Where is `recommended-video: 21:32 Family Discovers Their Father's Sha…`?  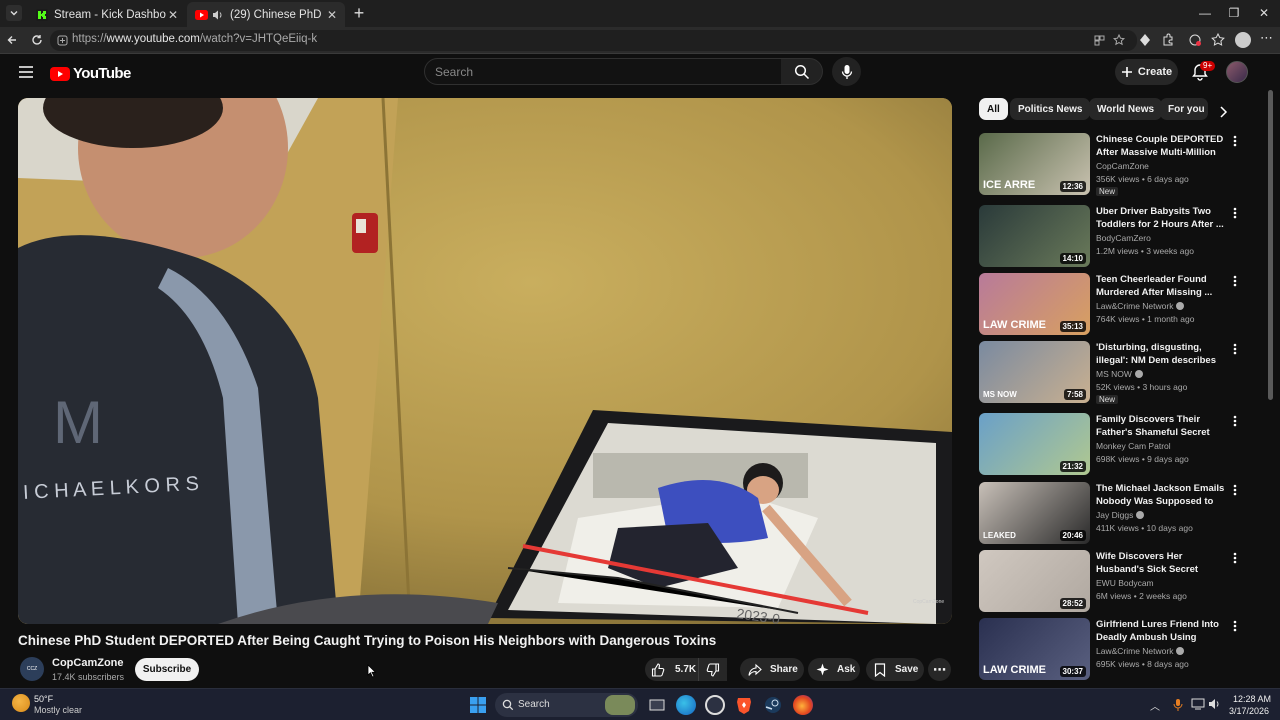
recommended-video: 21:32 Family Discovers Their Father's Sha… is located at coordinates (1114, 445).